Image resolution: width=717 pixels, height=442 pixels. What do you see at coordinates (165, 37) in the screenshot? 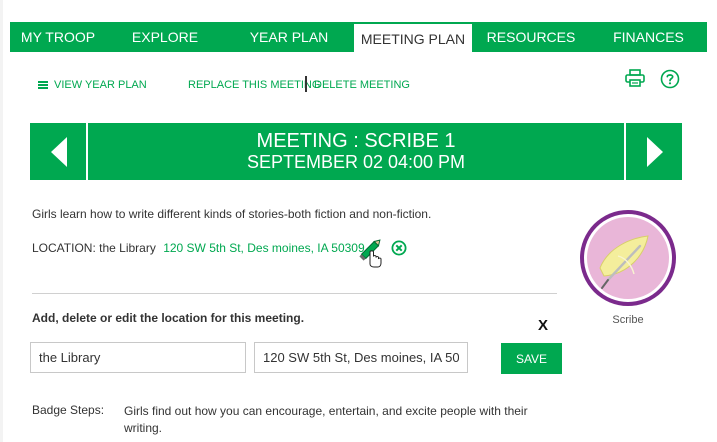
I see `nav-tab-explore: EXPLORE` at bounding box center [165, 37].